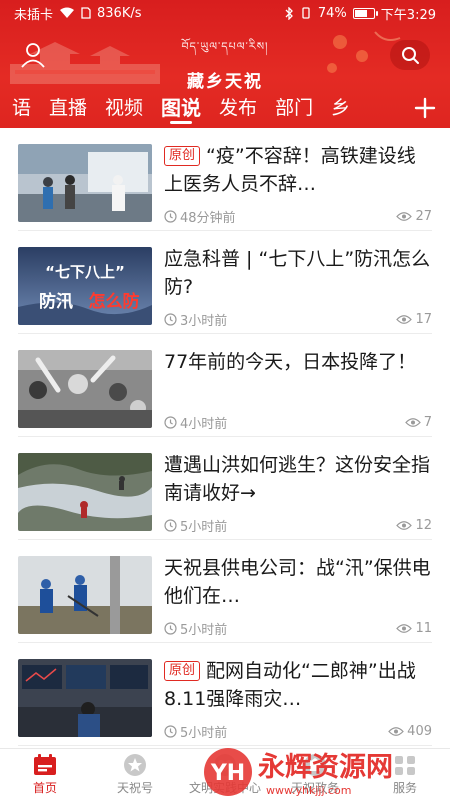  Describe the element at coordinates (423, 319) in the screenshot. I see `article-views: 17` at that location.